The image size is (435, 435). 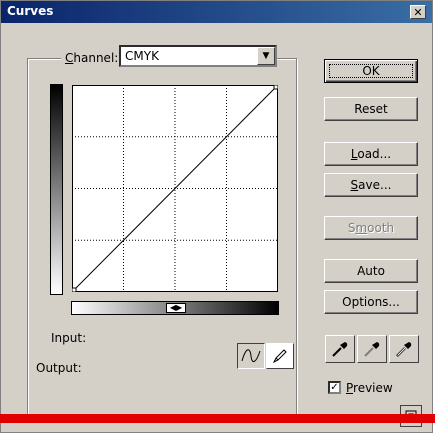 I want to click on gray-eyedropper-button, so click(x=372, y=349).